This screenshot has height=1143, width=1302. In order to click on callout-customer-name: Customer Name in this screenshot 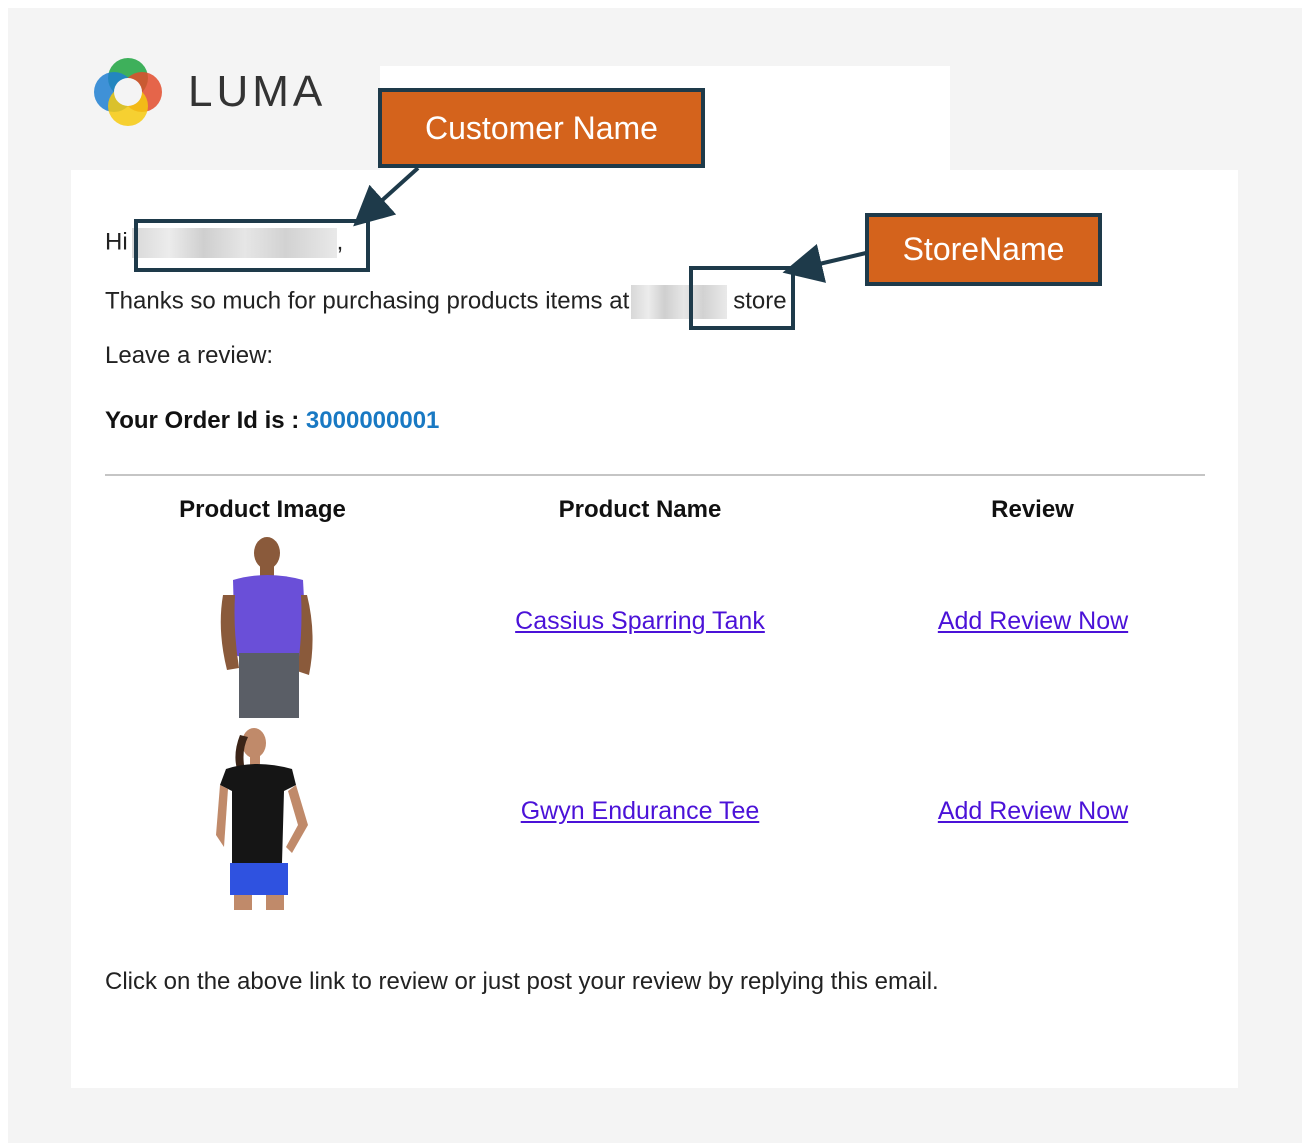, I will do `click(541, 128)`.